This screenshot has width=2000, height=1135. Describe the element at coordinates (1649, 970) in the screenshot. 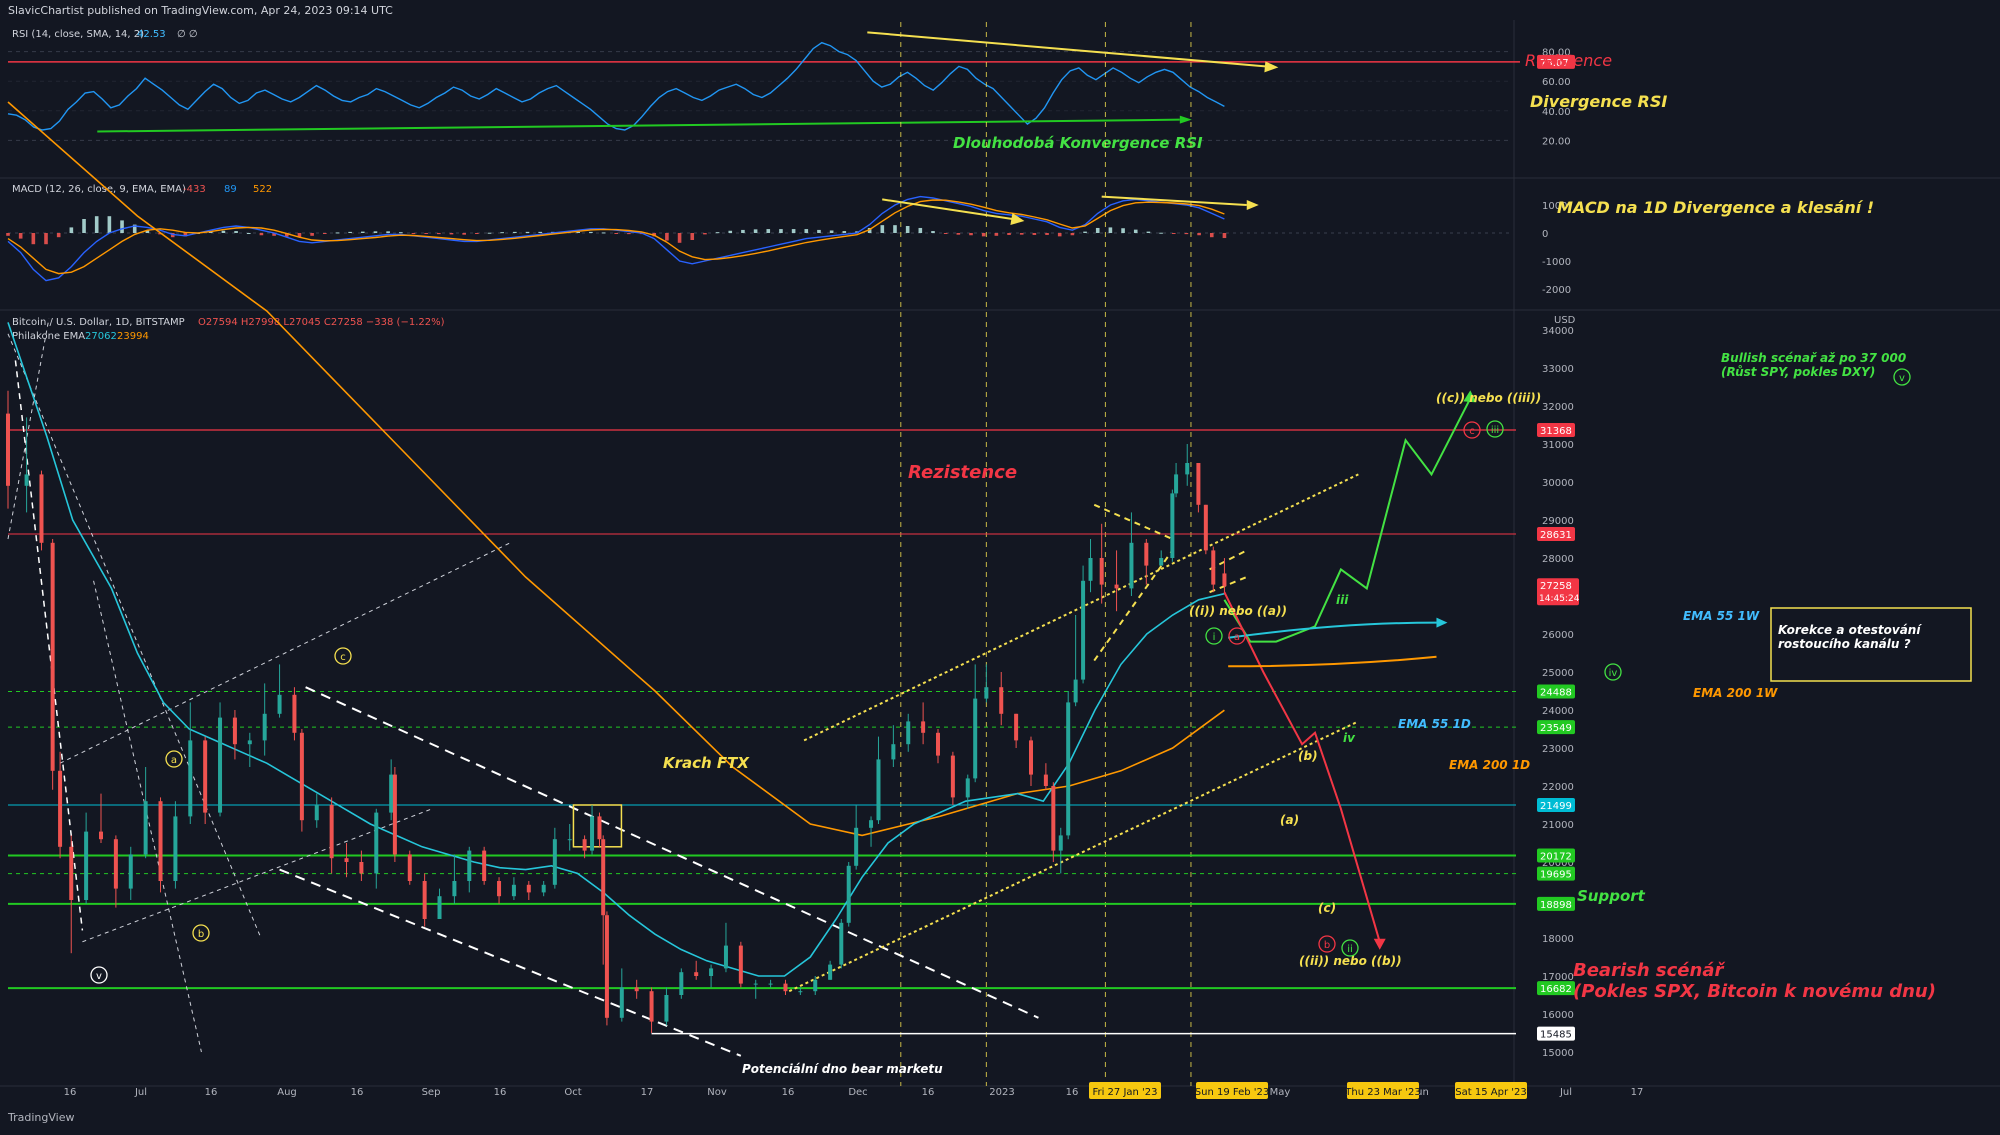

I see `bearish-label-1: Bearish scénář` at that location.